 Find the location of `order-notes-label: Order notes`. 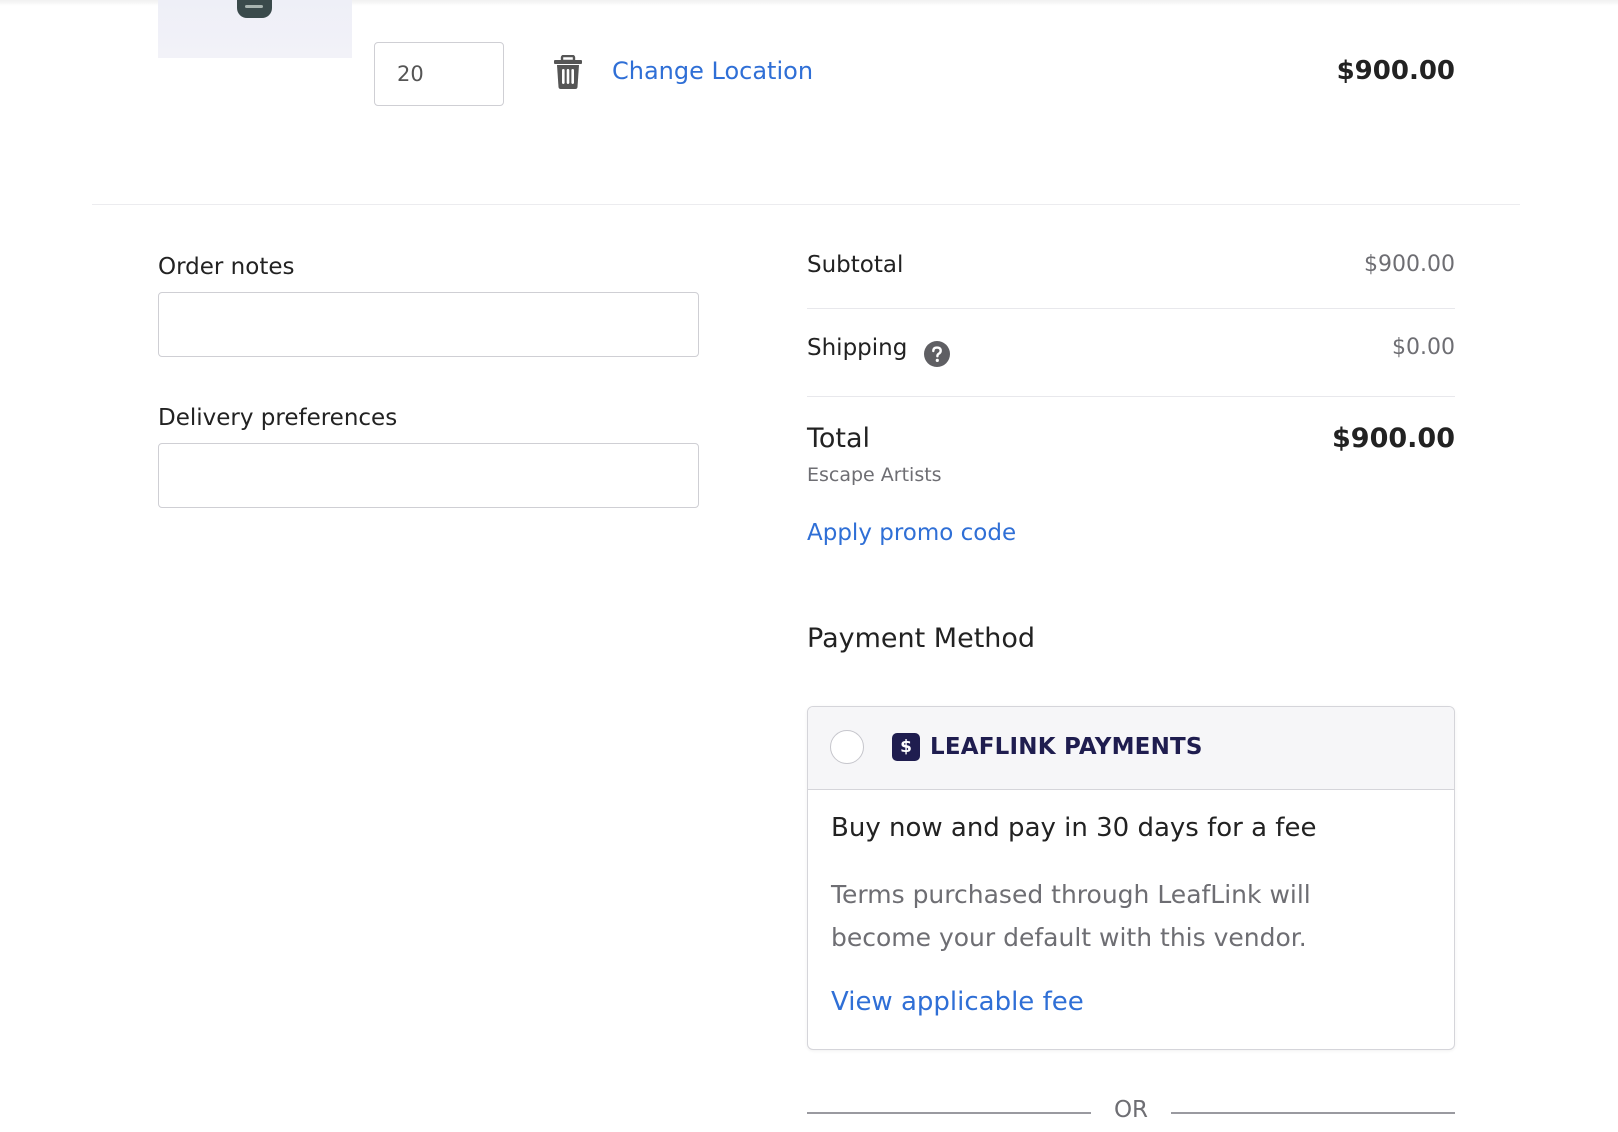

order-notes-label: Order notes is located at coordinates (226, 267).